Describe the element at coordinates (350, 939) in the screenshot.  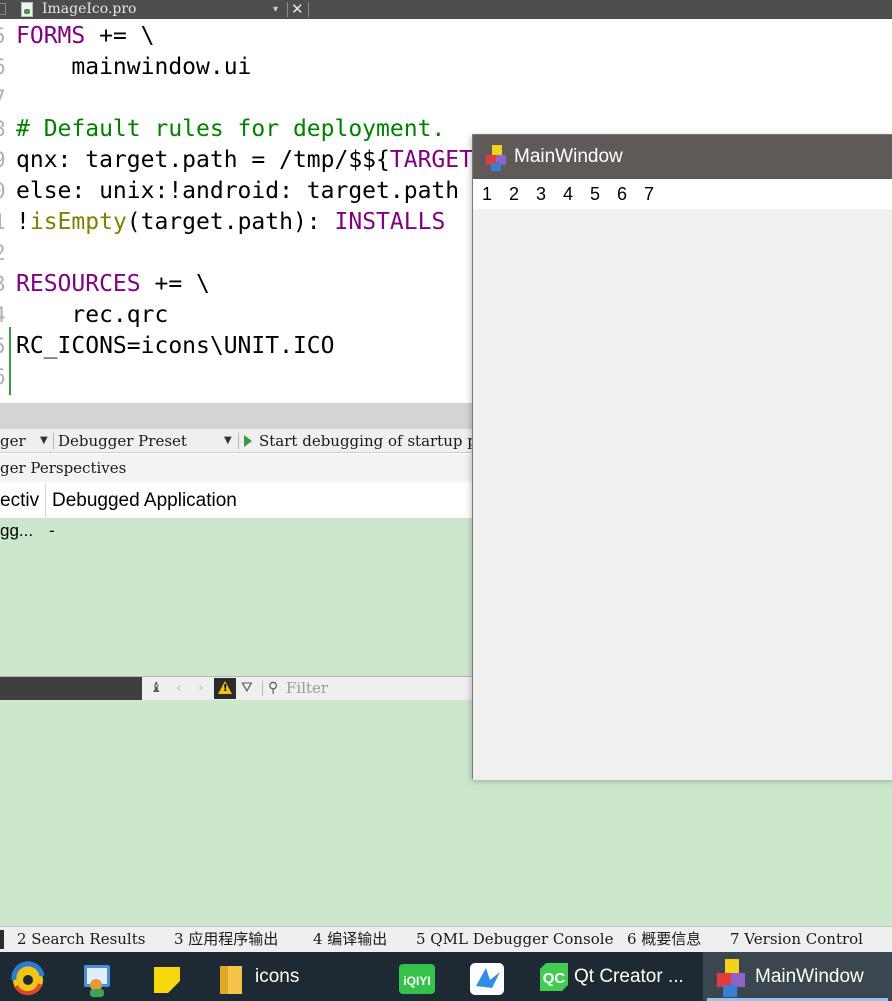
I see `tab-compile-output: 4 编译输出` at that location.